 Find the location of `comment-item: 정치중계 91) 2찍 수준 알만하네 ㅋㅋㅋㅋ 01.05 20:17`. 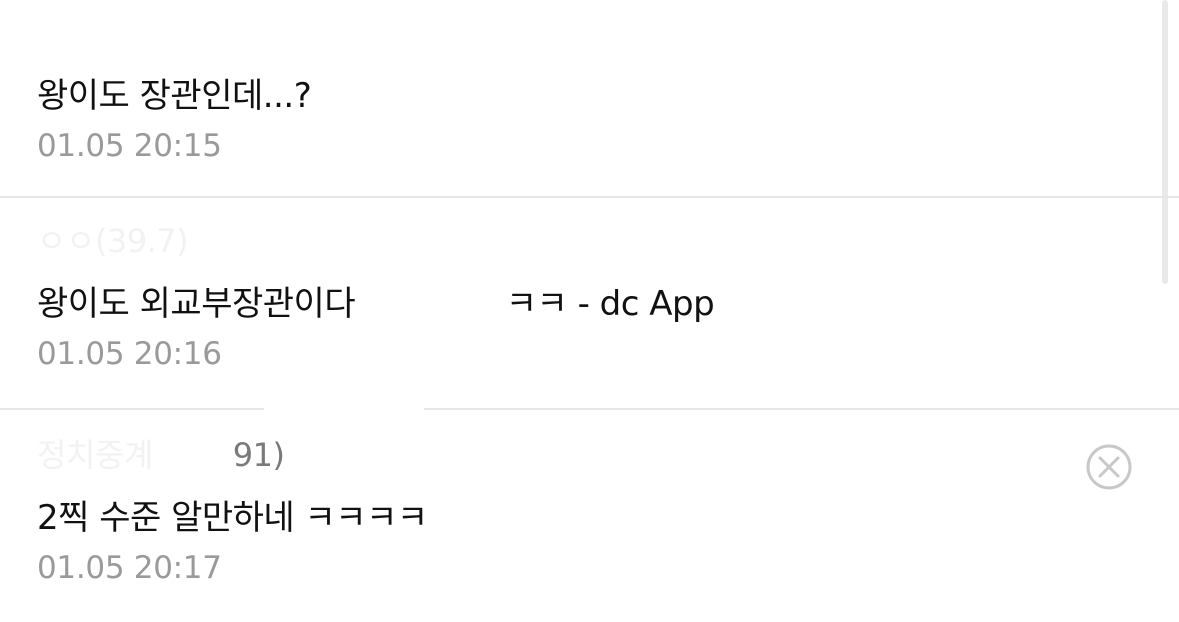

comment-item: 정치중계 91) 2찍 수준 알만하네 ㅋㅋㅋㅋ 01.05 20:17 is located at coordinates (232, 511).